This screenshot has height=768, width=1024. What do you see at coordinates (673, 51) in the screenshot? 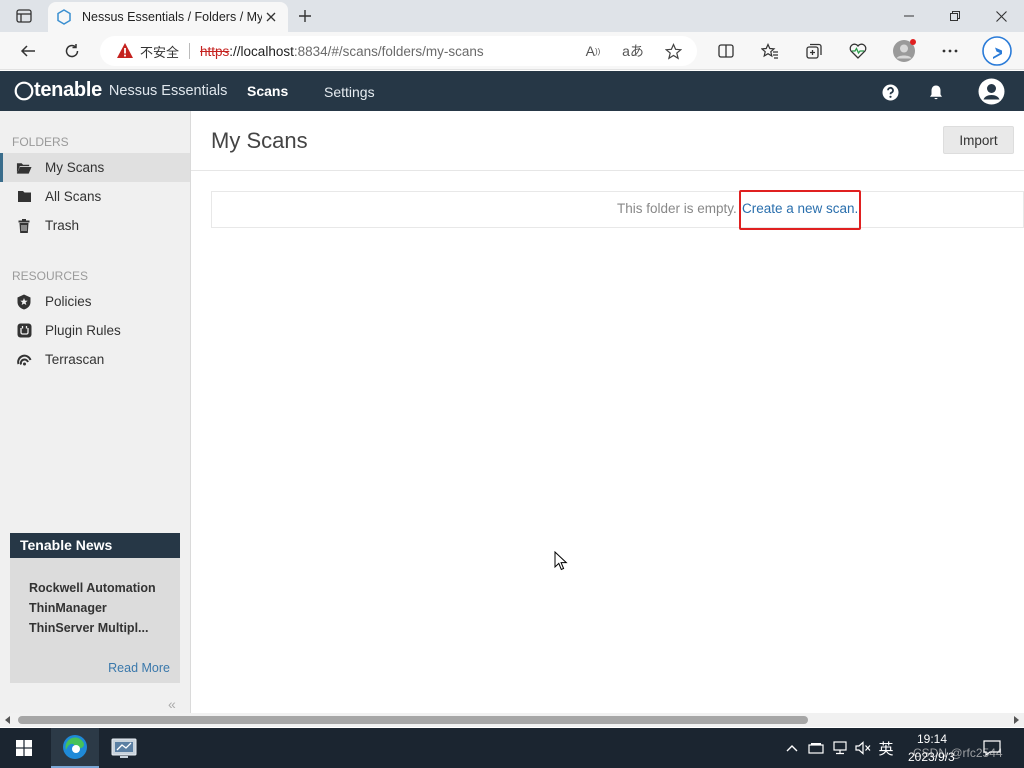
I see `favorite-star-icon` at bounding box center [673, 51].